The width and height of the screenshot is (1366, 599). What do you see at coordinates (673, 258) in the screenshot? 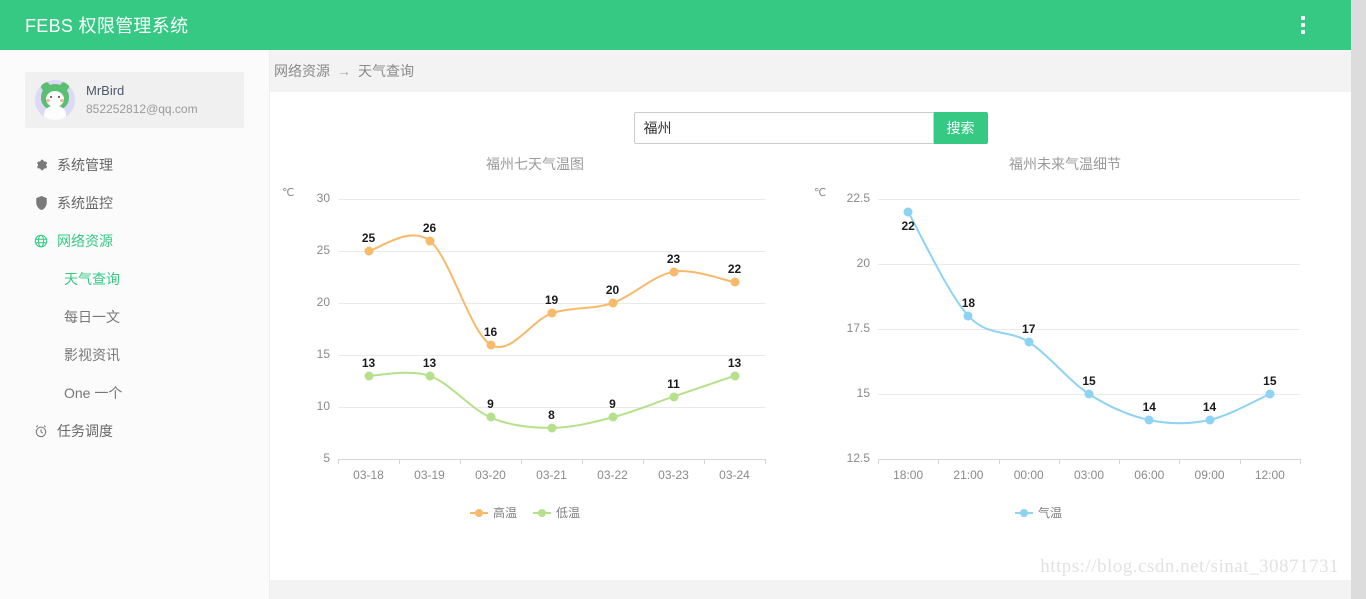
I see `data-point-label: 23` at bounding box center [673, 258].